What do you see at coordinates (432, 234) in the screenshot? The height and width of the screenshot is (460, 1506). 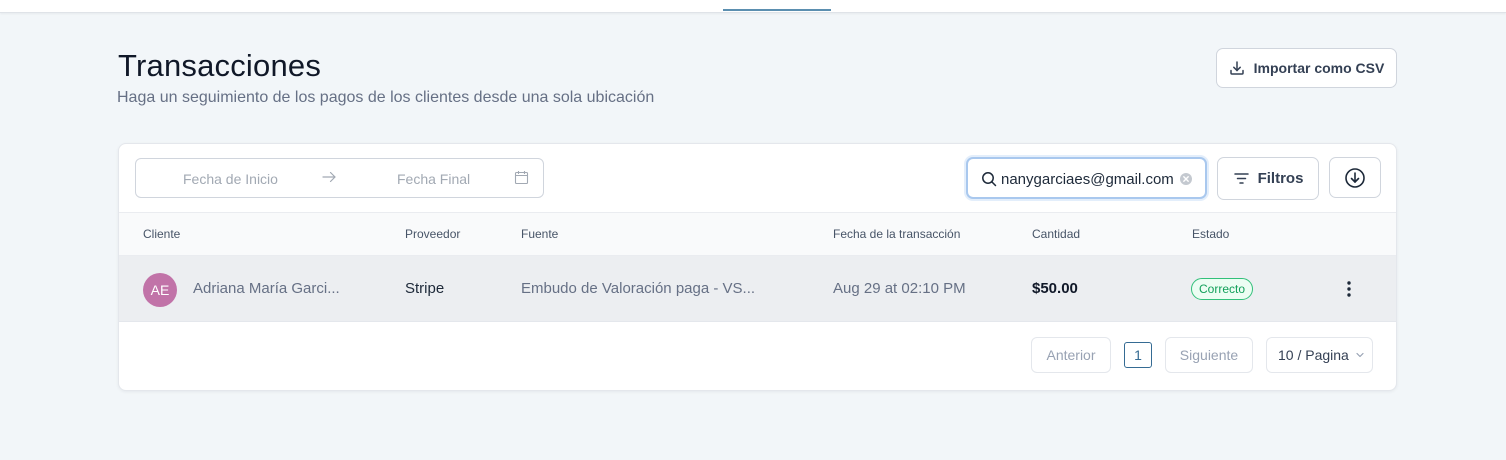 I see `column-header-provider: Proveedor` at bounding box center [432, 234].